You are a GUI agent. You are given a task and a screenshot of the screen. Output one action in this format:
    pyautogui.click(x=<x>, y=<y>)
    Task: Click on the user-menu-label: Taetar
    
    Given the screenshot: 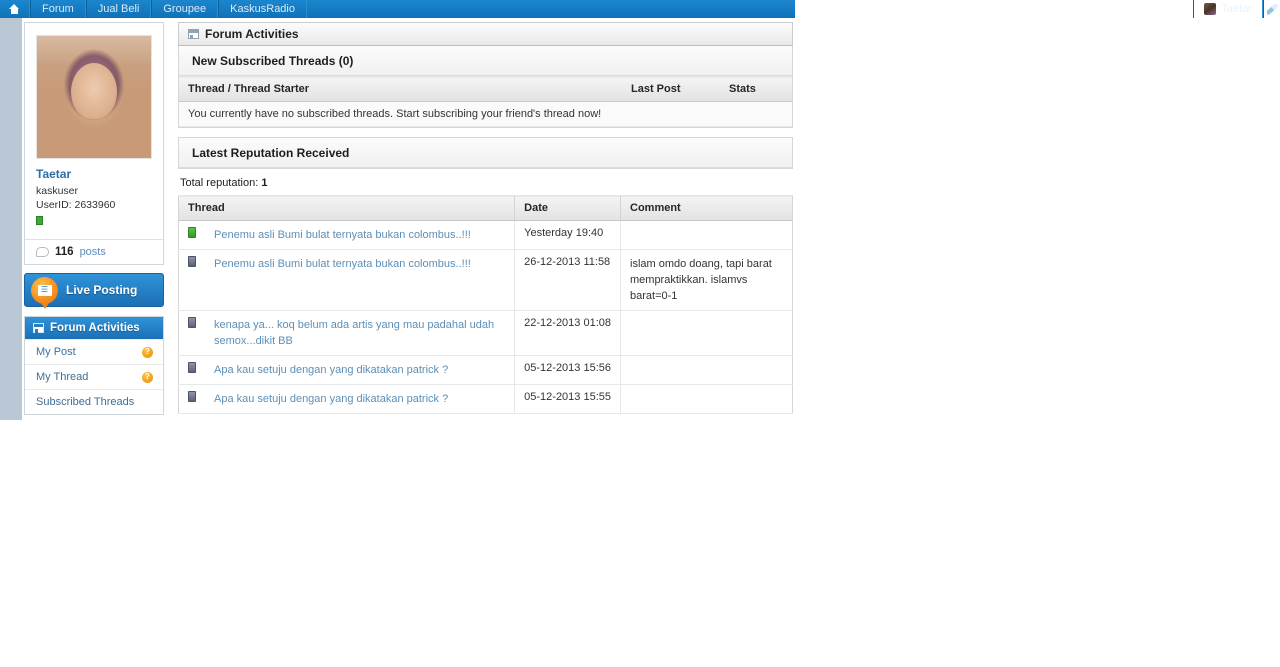 What is the action you would take?
    pyautogui.click(x=1236, y=9)
    